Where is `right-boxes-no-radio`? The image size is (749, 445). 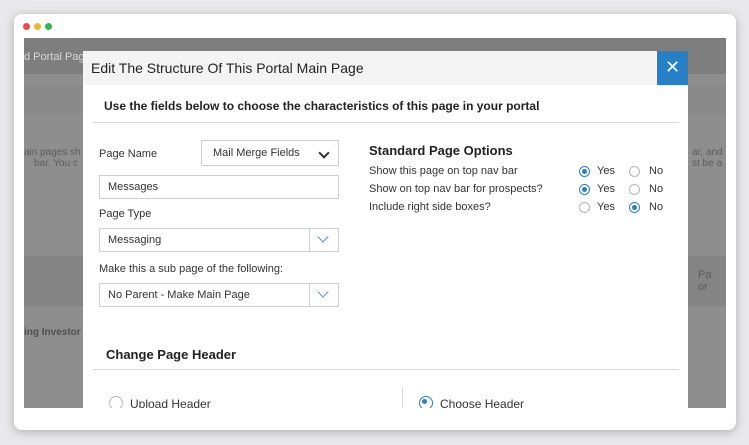
right-boxes-no-radio is located at coordinates (634, 207).